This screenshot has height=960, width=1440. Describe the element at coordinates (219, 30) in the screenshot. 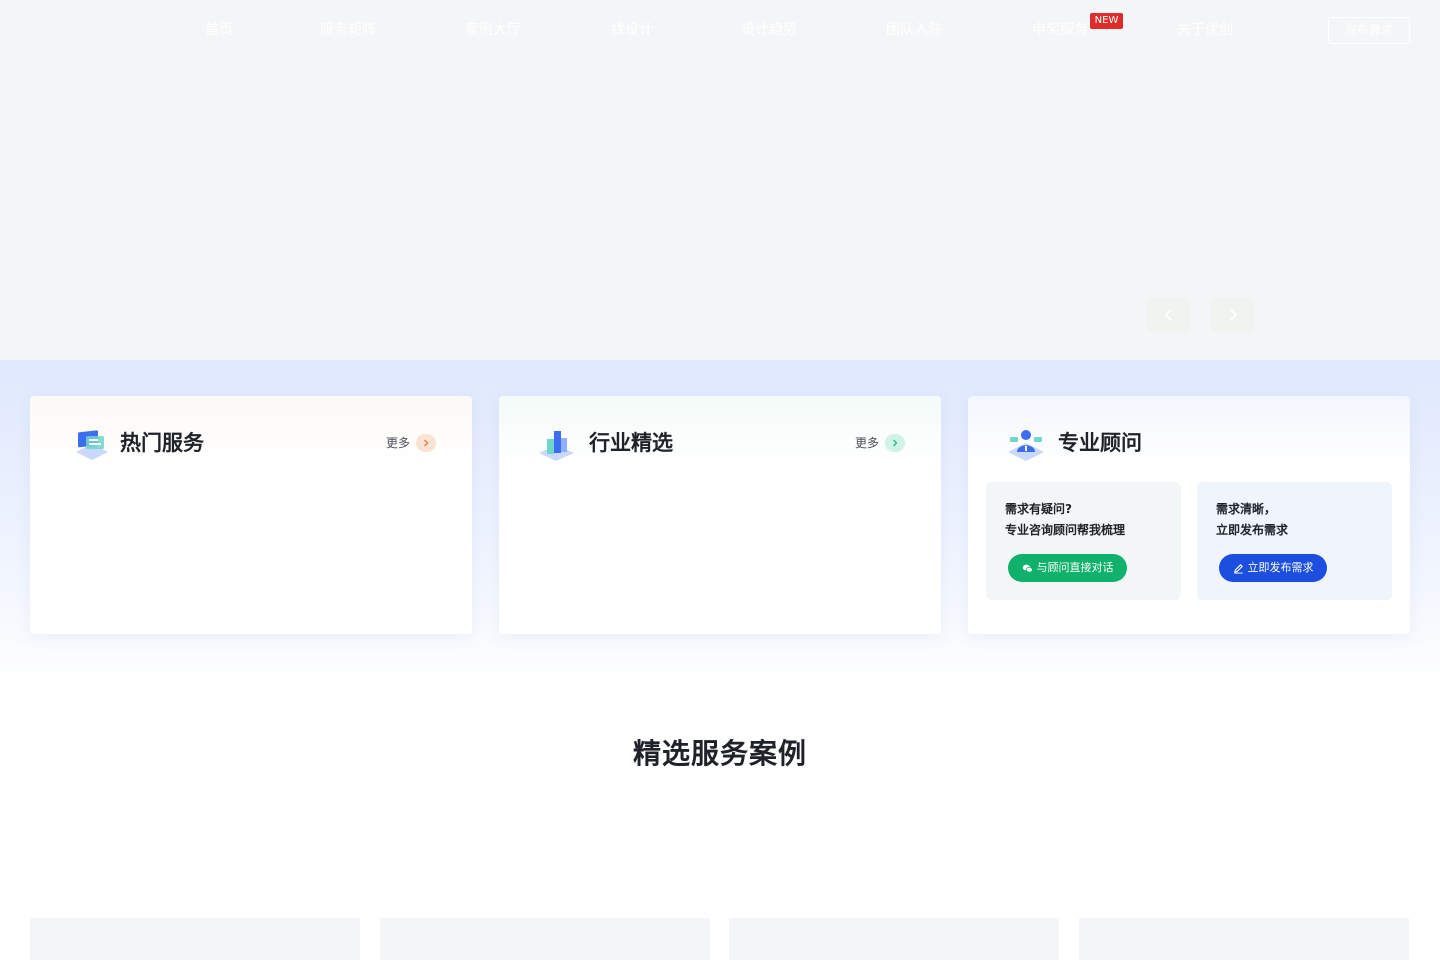

I see `nav-item-home: 首页` at that location.